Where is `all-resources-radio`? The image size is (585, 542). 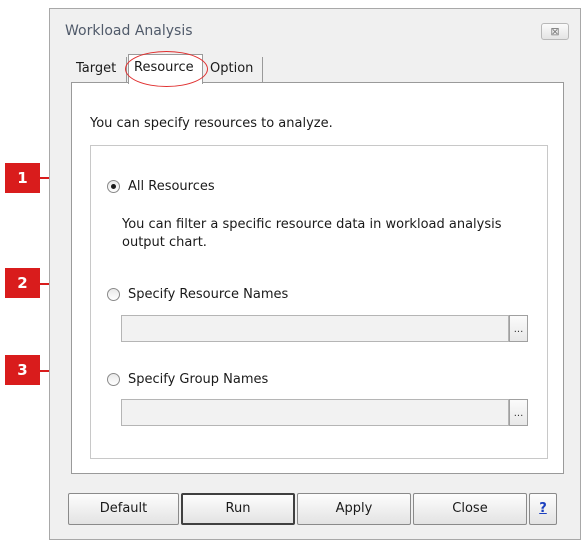
all-resources-radio is located at coordinates (113, 186).